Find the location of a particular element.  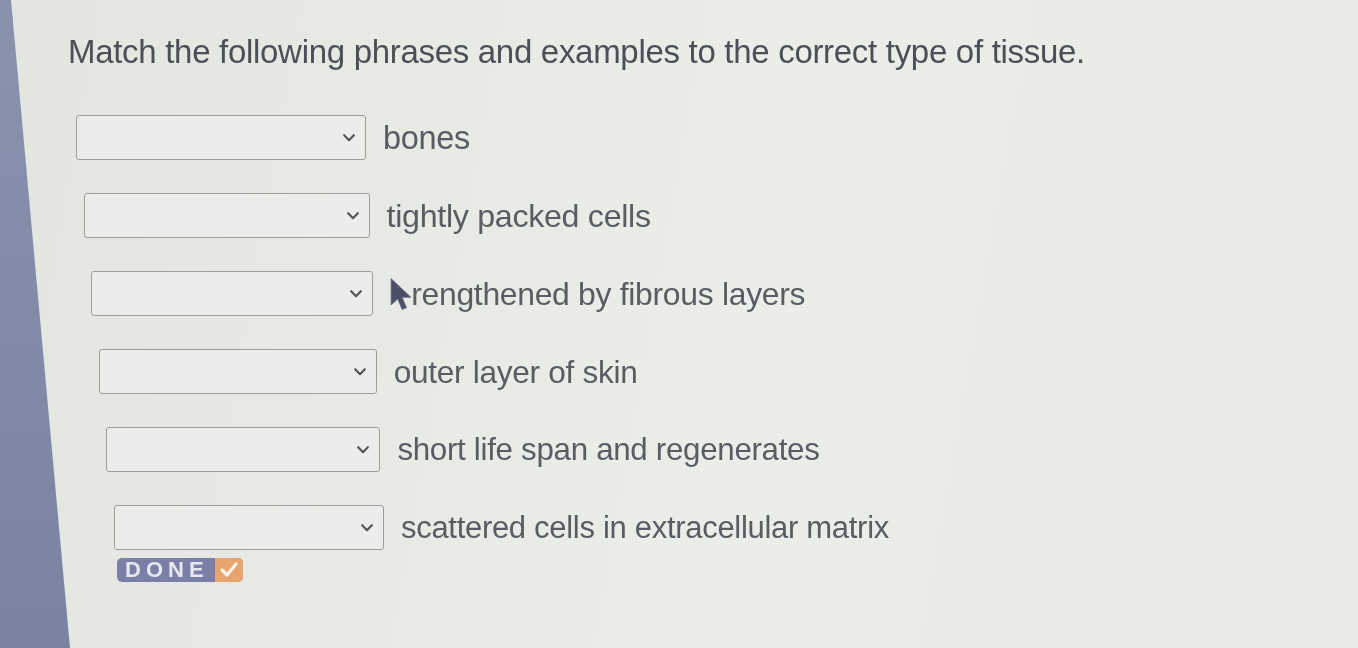

phrase-label: outer layer of skin is located at coordinates (515, 371).